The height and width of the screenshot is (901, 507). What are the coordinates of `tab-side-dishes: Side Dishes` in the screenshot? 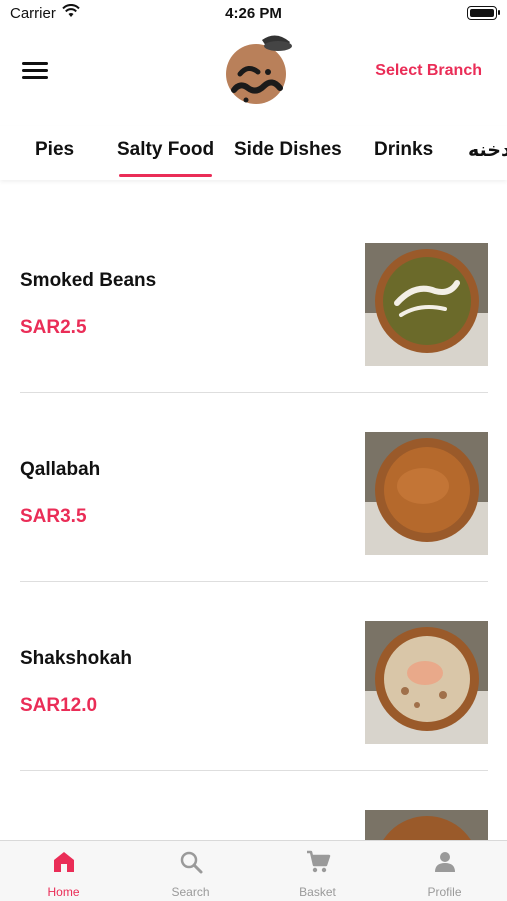 It's located at (288, 150).